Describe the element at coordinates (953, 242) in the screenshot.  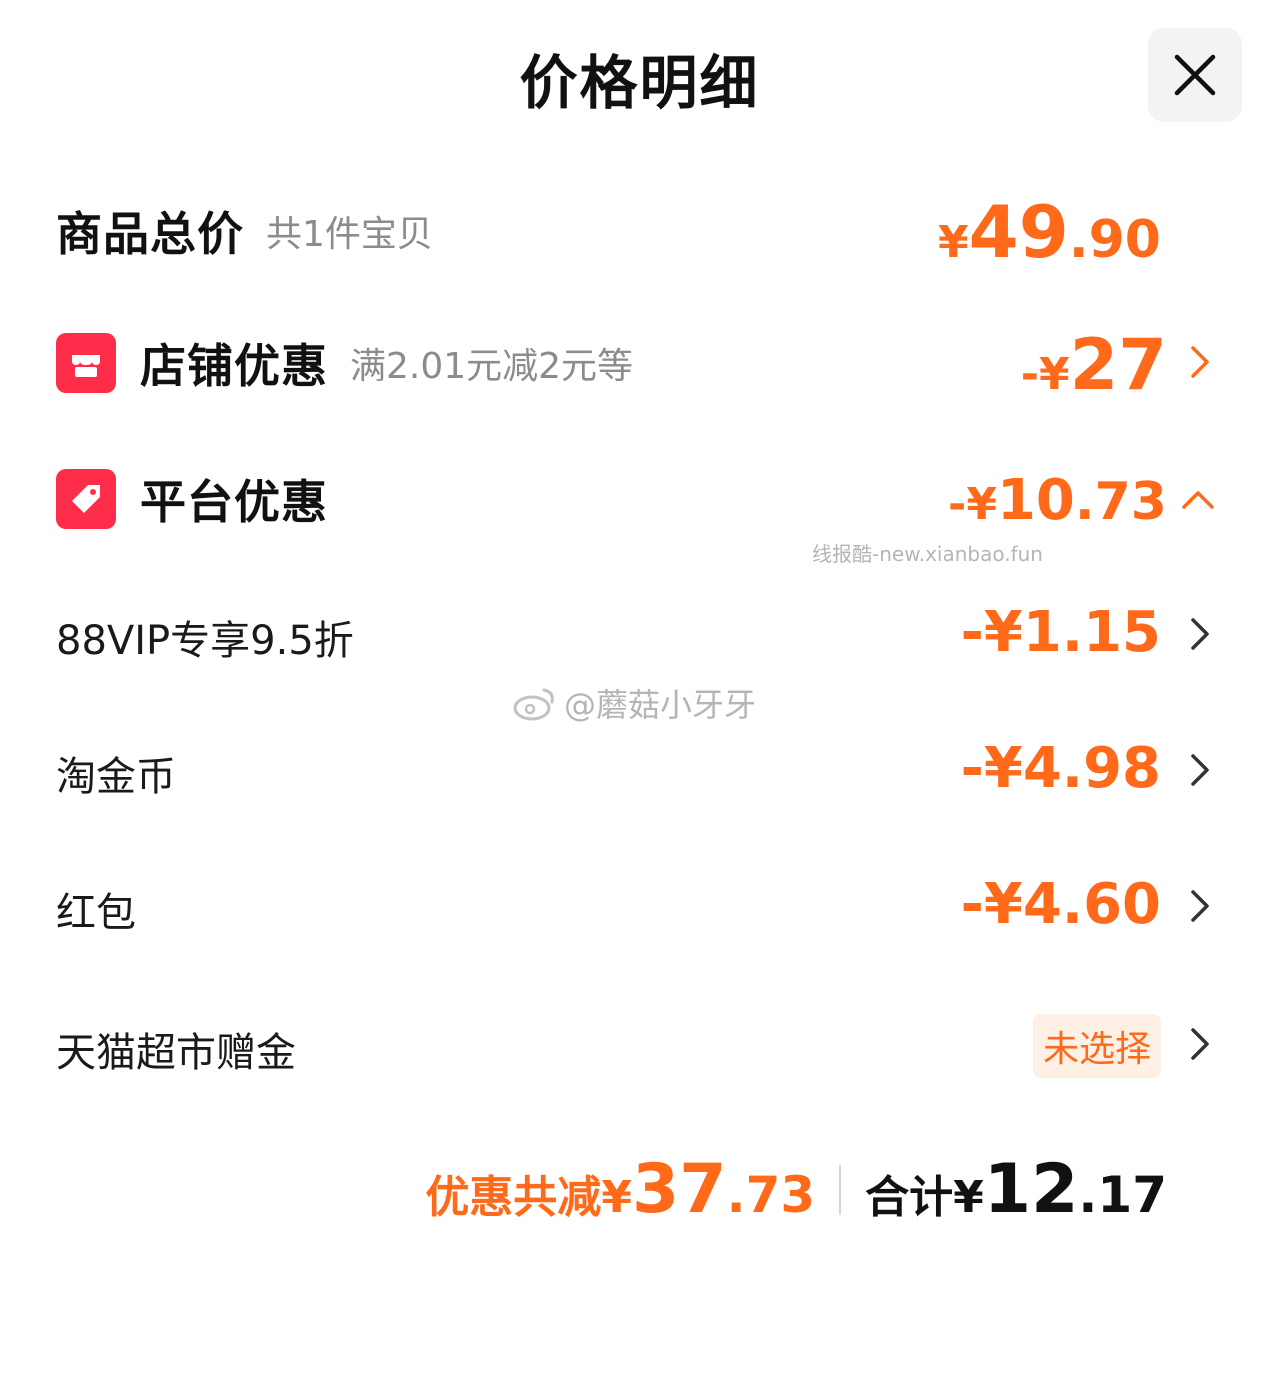
I see `goods-total-yen: ¥` at that location.